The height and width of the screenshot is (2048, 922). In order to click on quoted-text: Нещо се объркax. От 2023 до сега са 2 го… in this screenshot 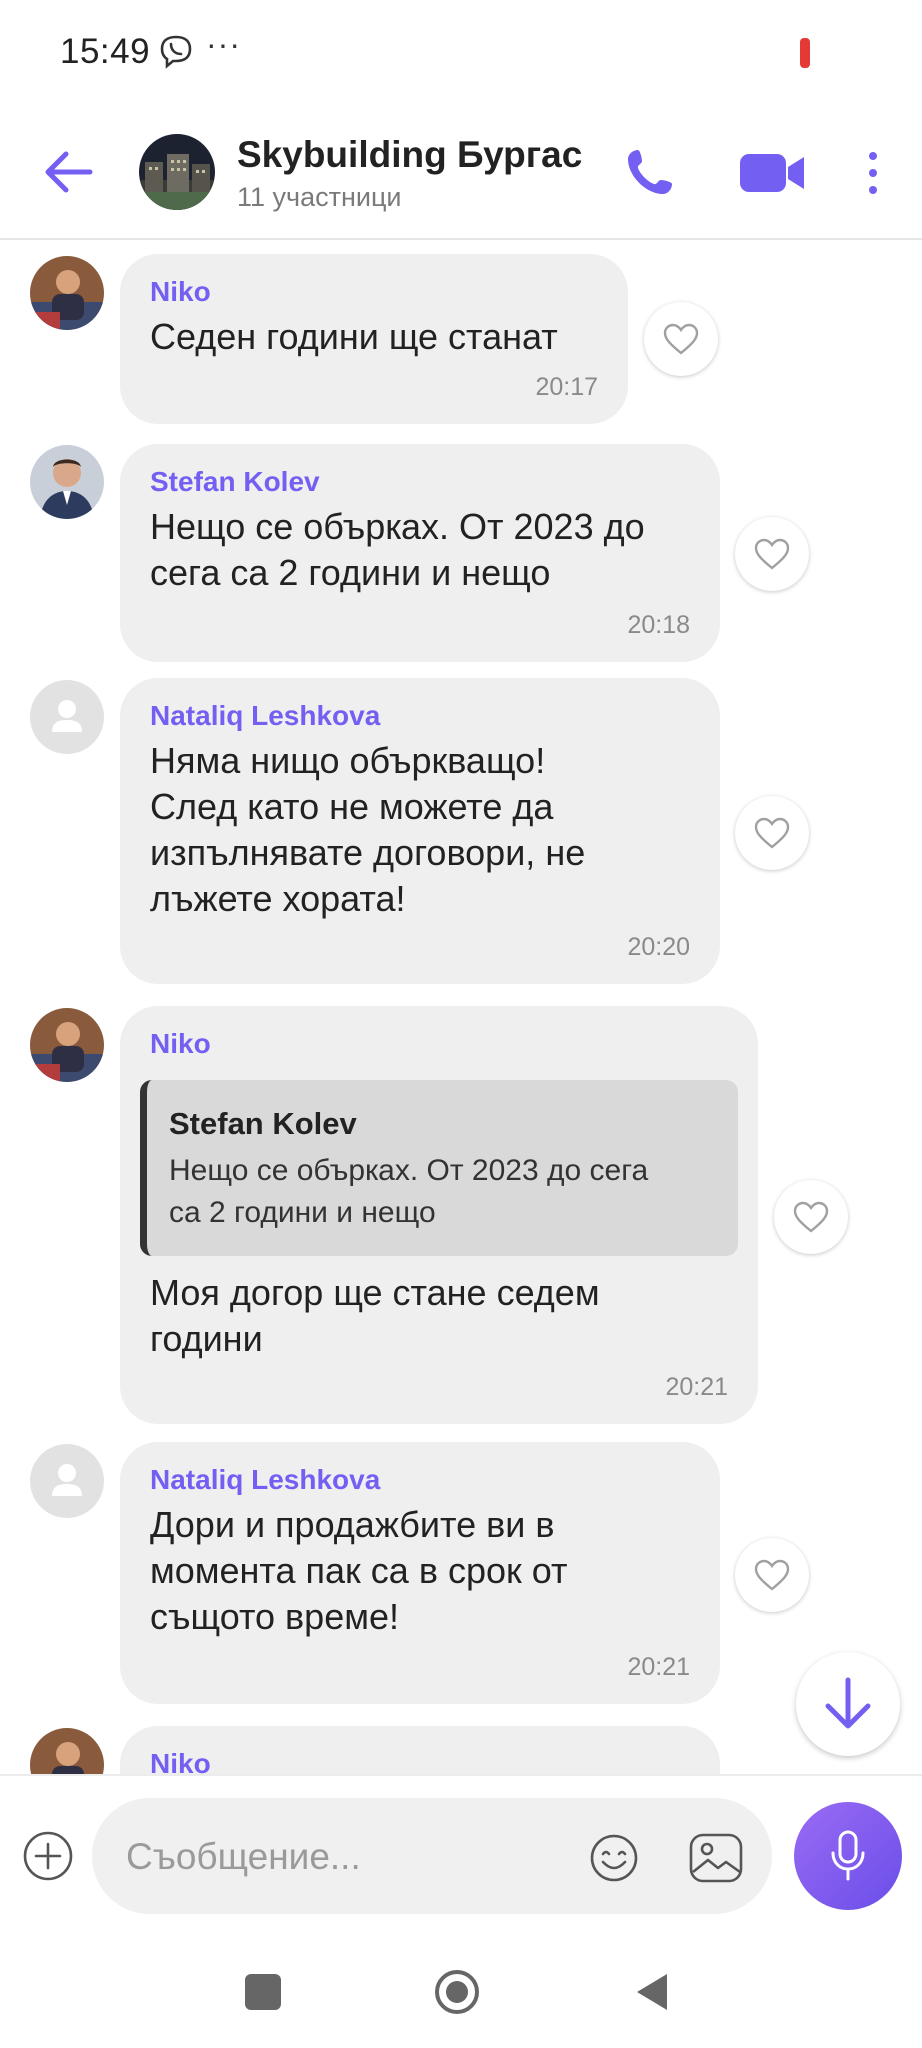, I will do `click(409, 1191)`.